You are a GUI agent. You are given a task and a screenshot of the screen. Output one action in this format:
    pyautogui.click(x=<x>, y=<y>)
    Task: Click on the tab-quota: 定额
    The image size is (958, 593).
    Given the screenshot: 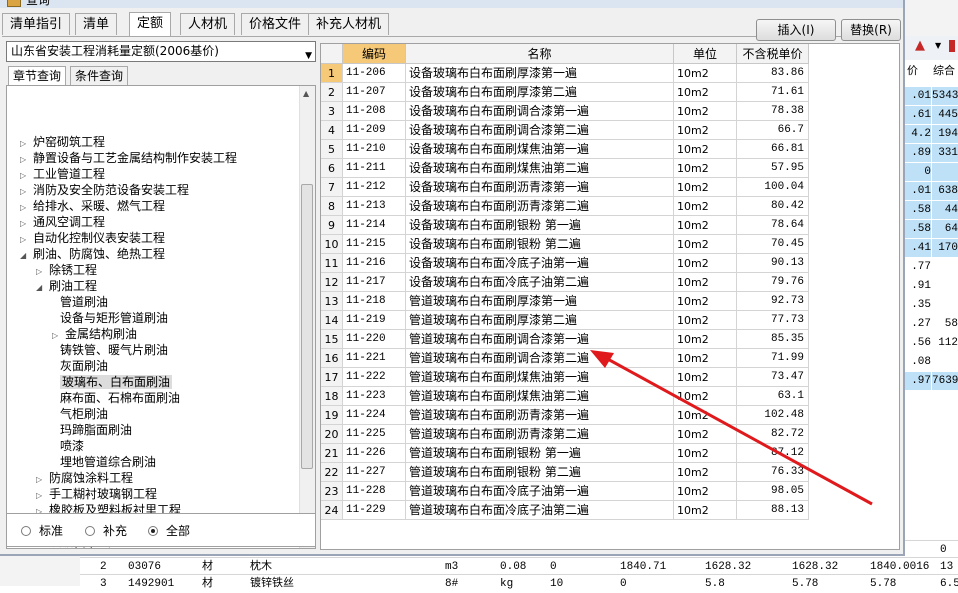 What is the action you would take?
    pyautogui.click(x=150, y=24)
    